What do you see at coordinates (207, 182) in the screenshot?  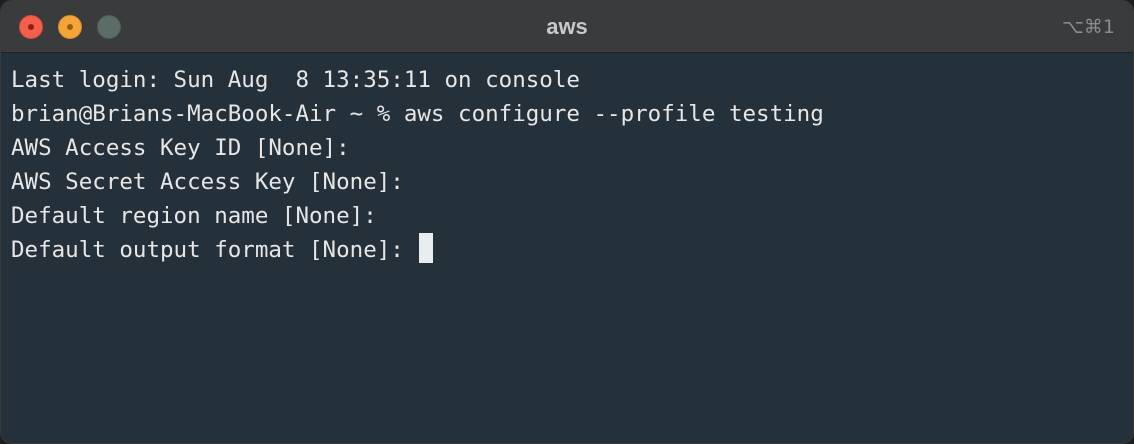 I see `terminal-line-secret-key: AWS Secret Access Key [None]:` at bounding box center [207, 182].